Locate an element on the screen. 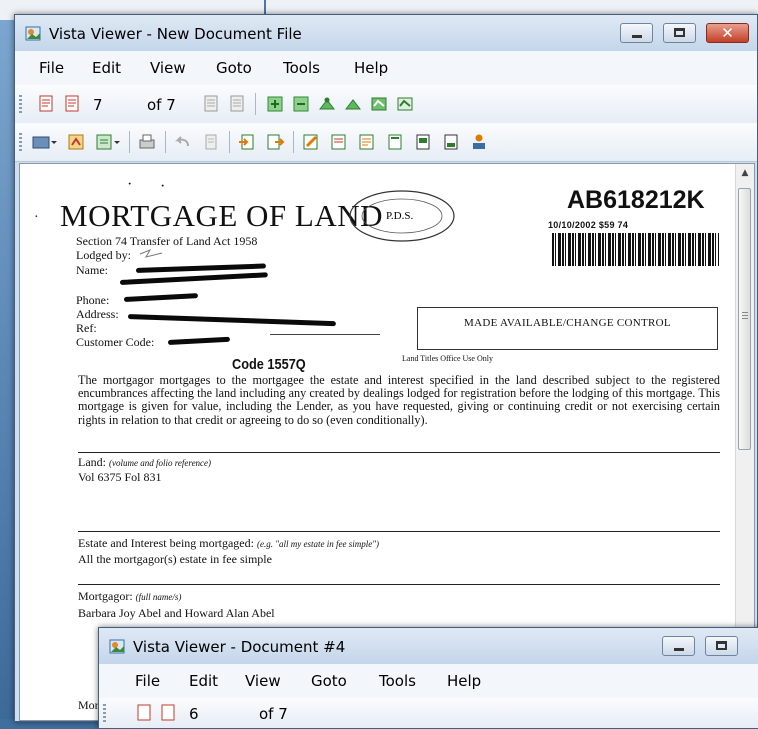 The image size is (758, 729). fit-page-icon is located at coordinates (379, 104).